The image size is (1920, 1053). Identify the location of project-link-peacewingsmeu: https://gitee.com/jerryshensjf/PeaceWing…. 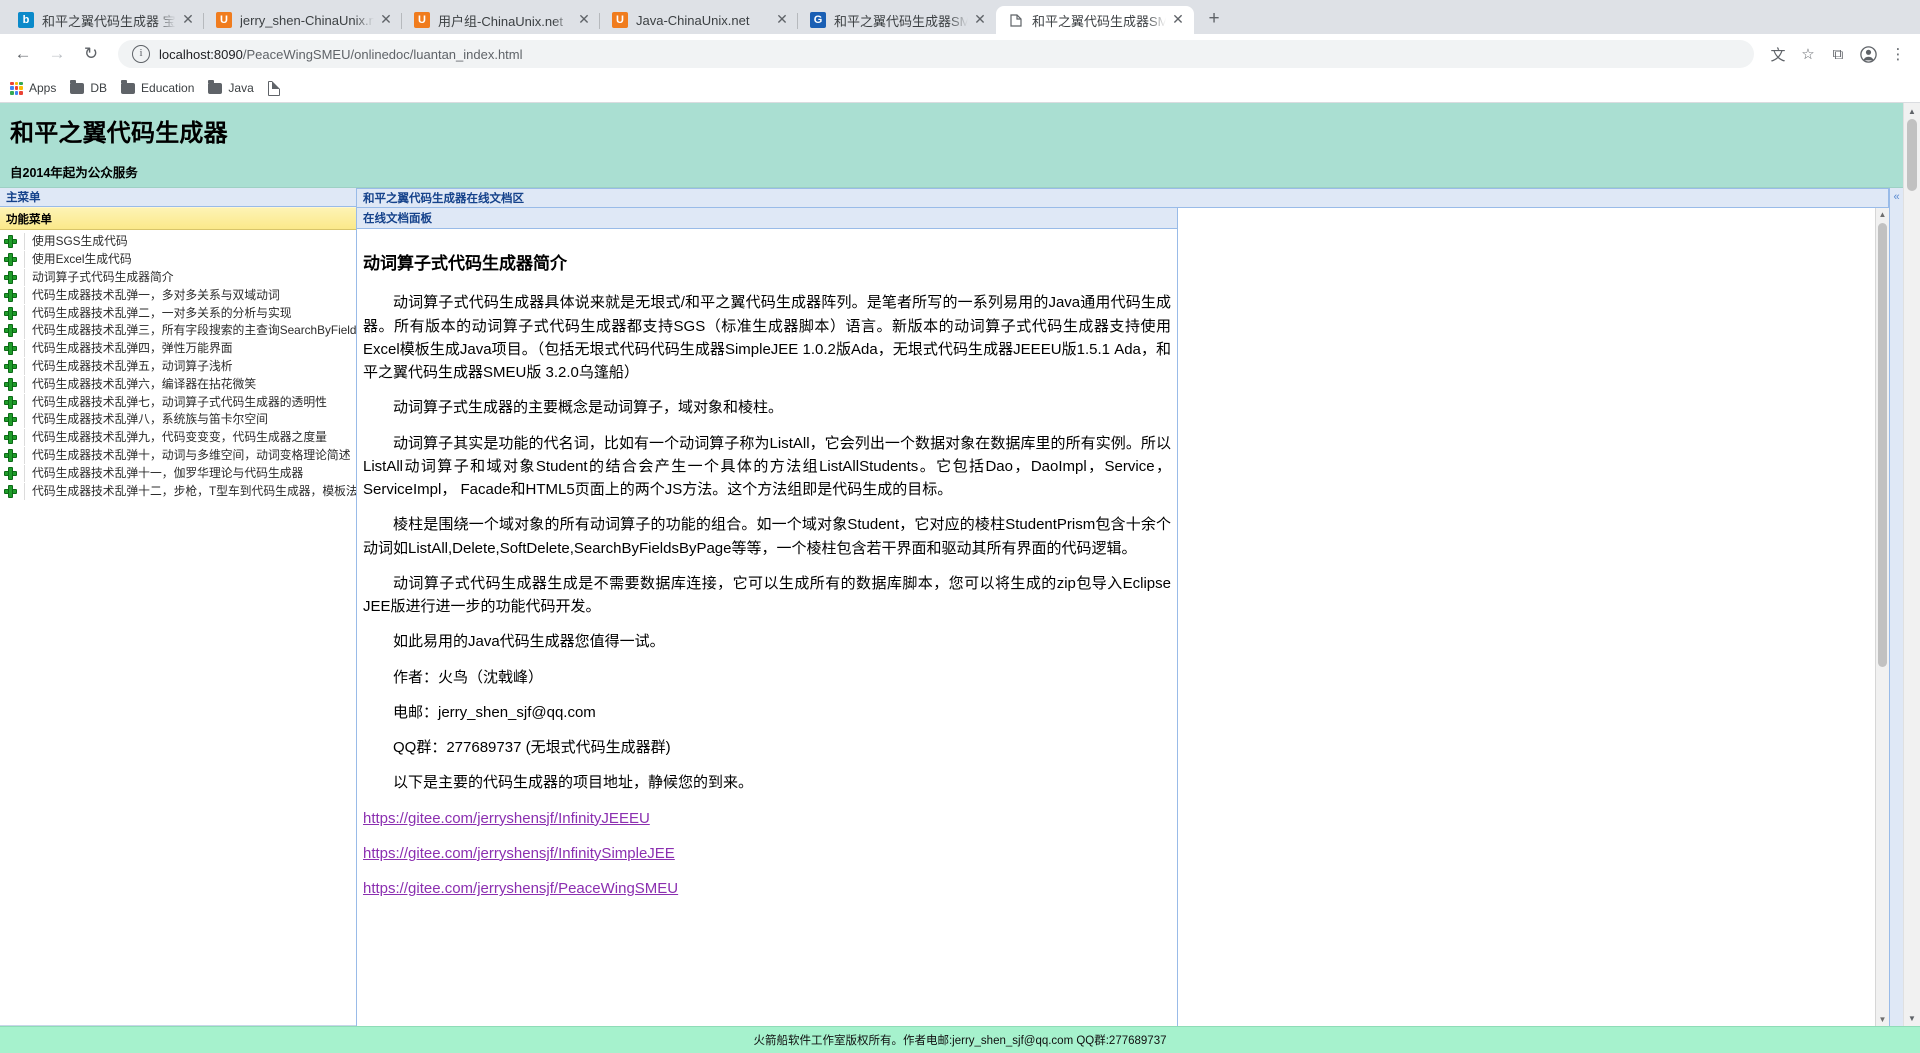
(520, 888).